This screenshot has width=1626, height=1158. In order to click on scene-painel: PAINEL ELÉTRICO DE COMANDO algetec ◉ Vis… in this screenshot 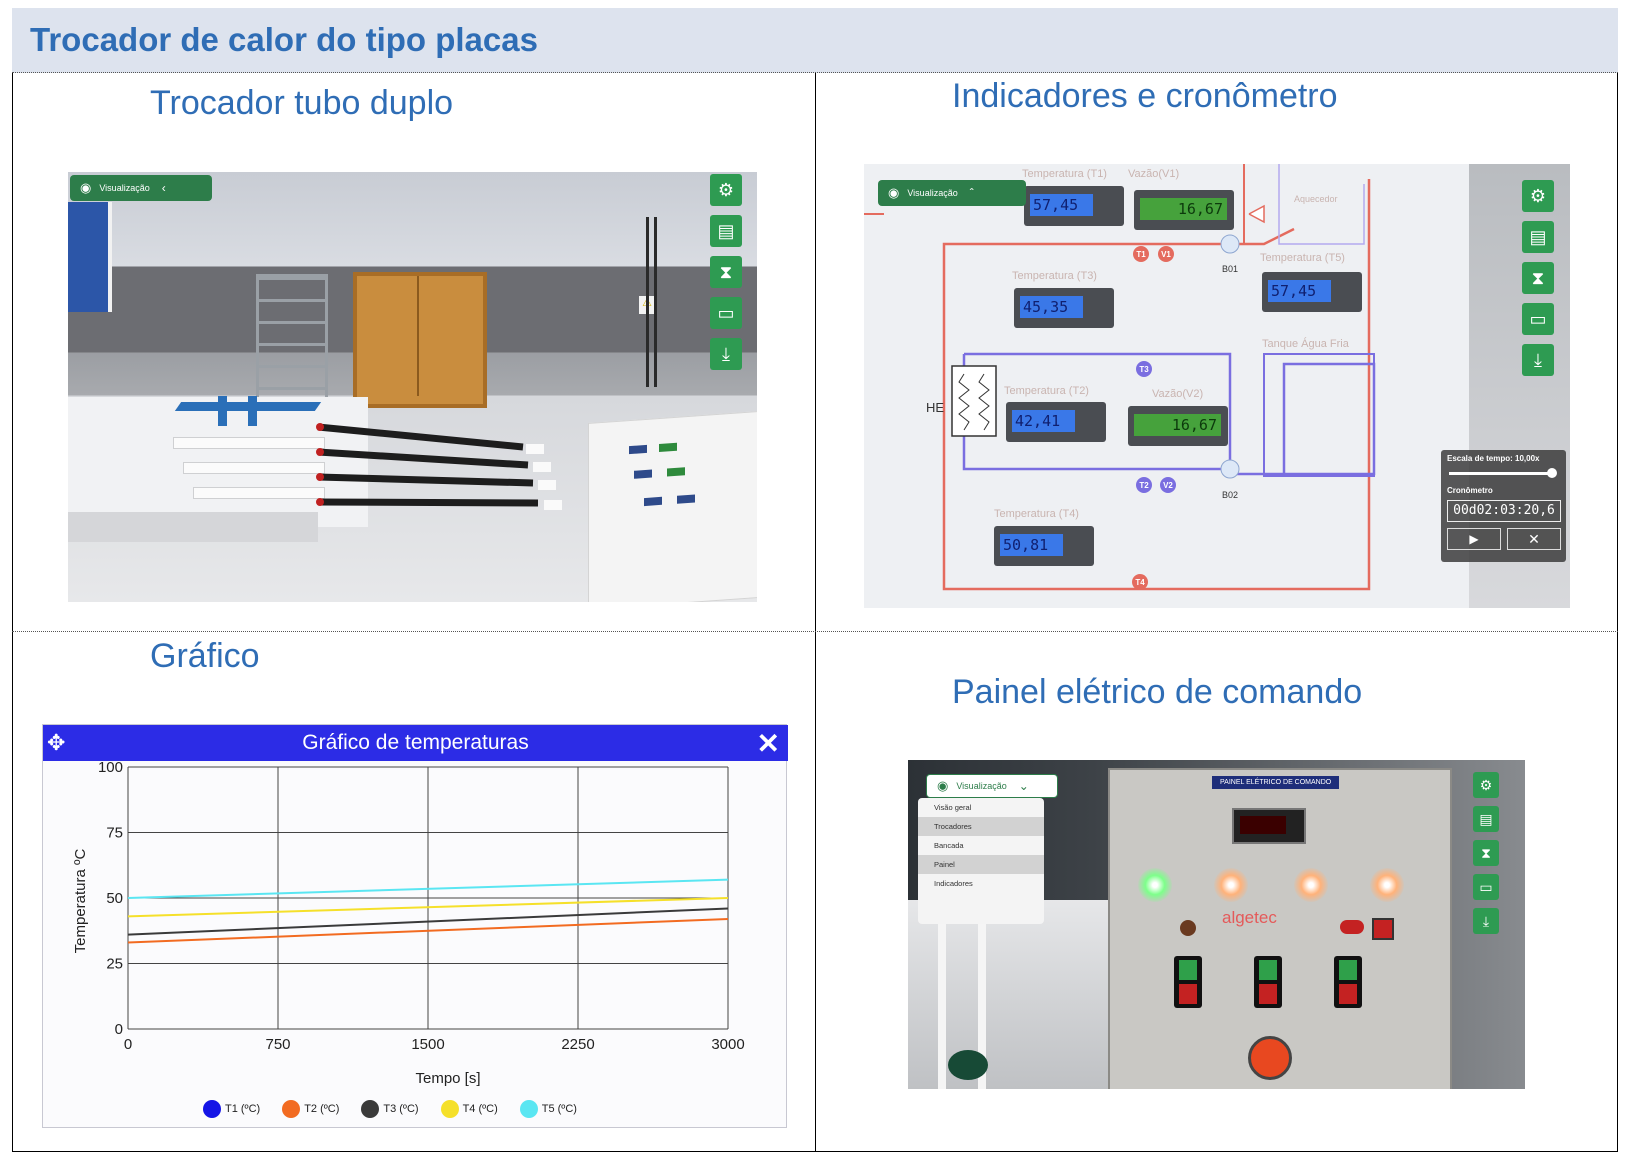, I will do `click(1216, 924)`.